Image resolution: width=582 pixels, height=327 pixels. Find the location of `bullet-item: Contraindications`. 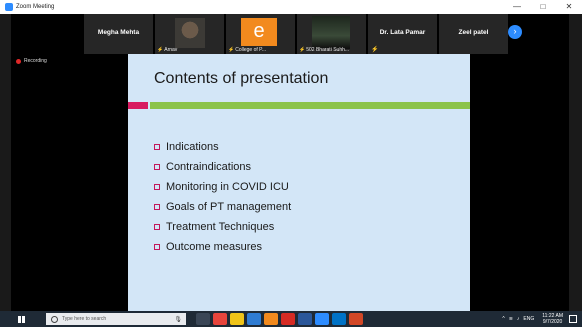

bullet-item: Contraindications is located at coordinates (222, 167).